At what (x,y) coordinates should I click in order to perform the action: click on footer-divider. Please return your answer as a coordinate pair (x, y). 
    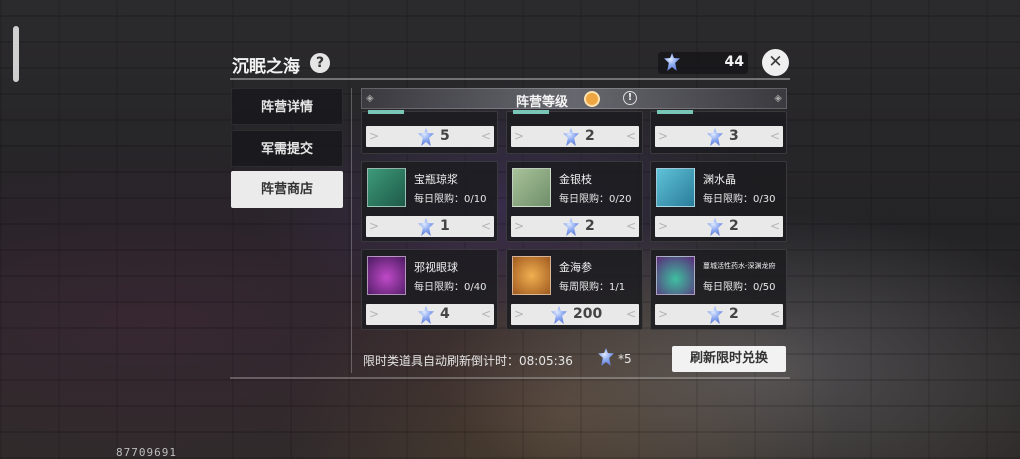
    Looking at the image, I should click on (510, 378).